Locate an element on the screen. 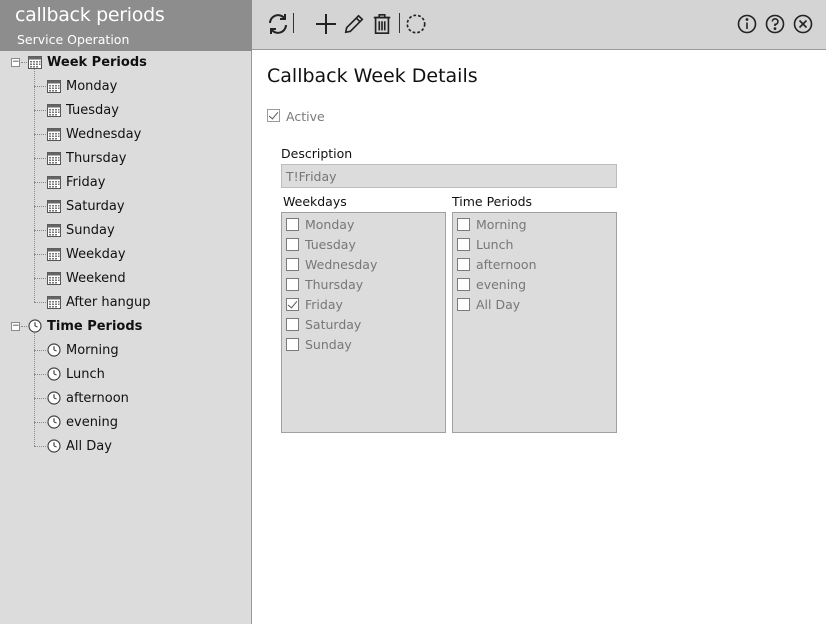 This screenshot has height=624, width=826. tree-item-time-0: Morning is located at coordinates (83, 350).